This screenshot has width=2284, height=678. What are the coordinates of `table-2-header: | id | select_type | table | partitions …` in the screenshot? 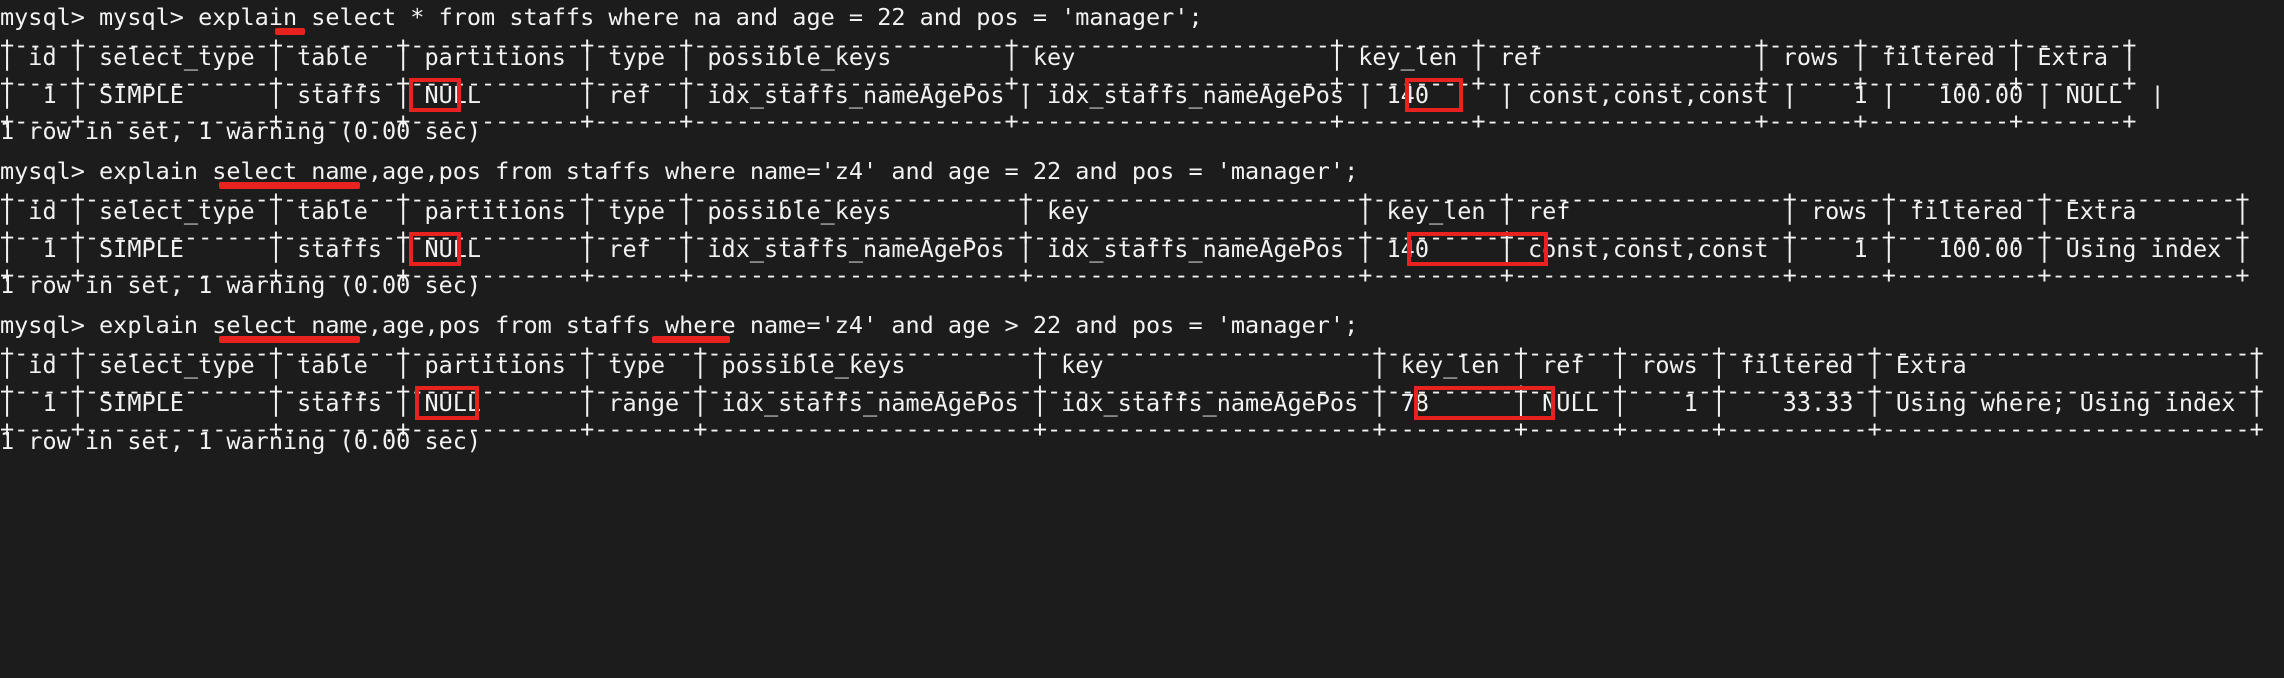 It's located at (1125, 211).